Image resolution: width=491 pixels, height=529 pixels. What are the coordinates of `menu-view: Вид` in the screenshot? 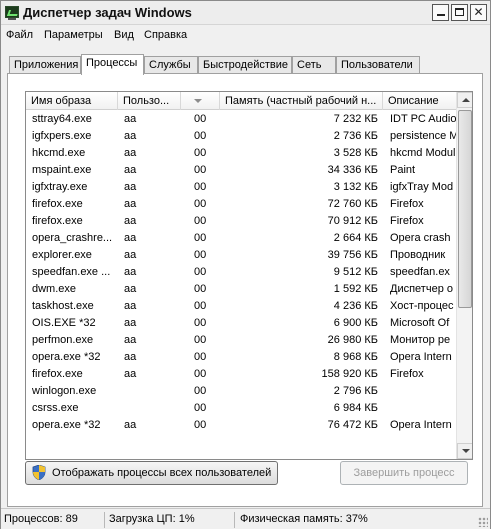 It's located at (124, 35).